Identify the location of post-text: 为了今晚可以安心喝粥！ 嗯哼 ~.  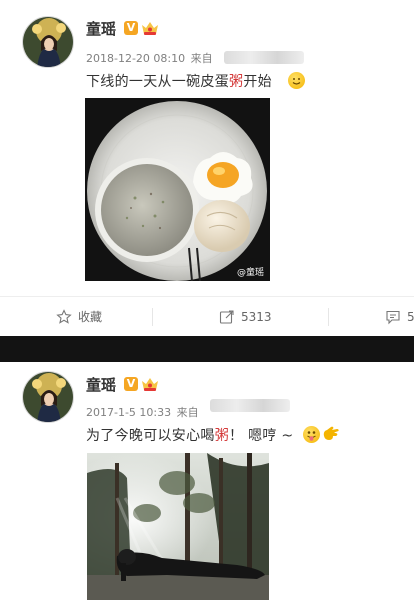
(189, 435).